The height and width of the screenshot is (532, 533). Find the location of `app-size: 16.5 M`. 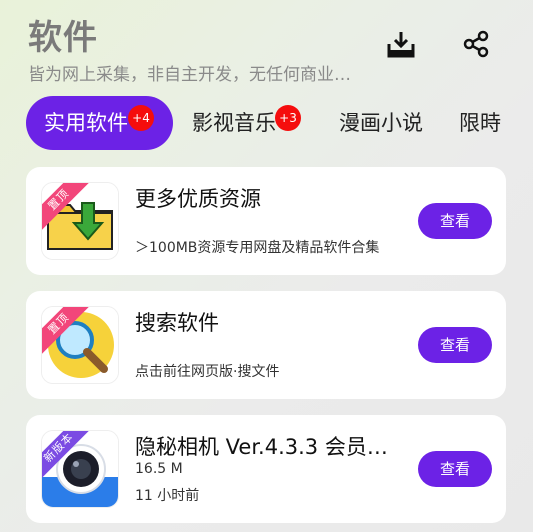

app-size: 16.5 M is located at coordinates (159, 469).